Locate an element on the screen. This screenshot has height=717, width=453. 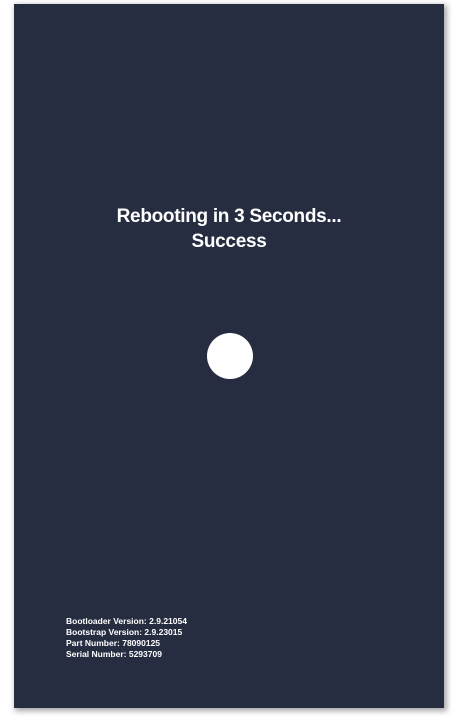
serial-number-row: Serial Number: 5293709 is located at coordinates (126, 654).